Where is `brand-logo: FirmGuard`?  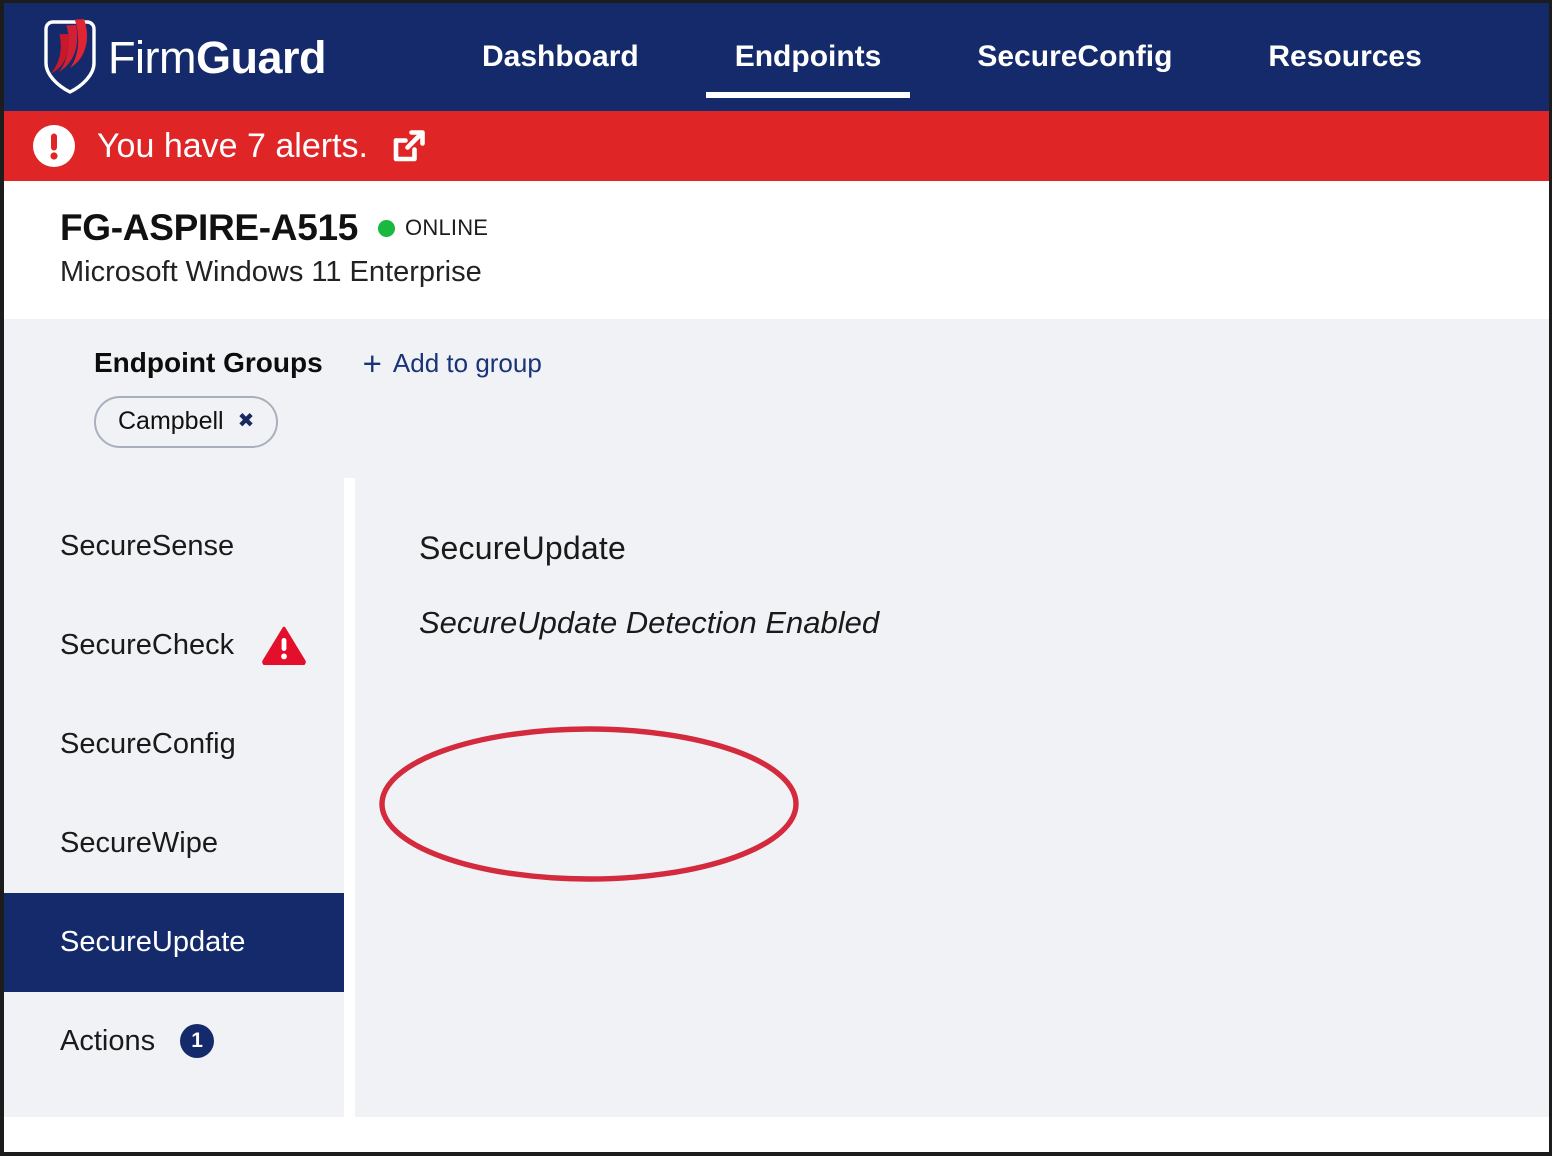
brand-logo: FirmGuard is located at coordinates (183, 57).